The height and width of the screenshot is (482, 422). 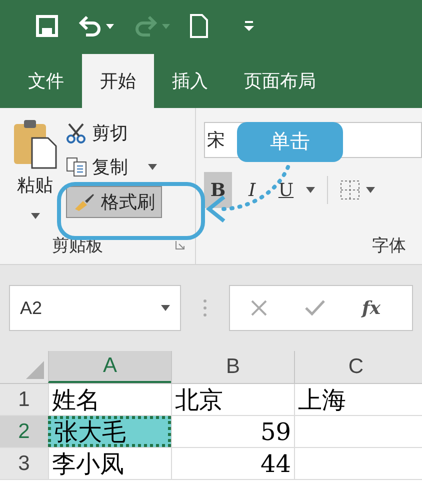 I want to click on group-label: 字体, so click(x=389, y=245).